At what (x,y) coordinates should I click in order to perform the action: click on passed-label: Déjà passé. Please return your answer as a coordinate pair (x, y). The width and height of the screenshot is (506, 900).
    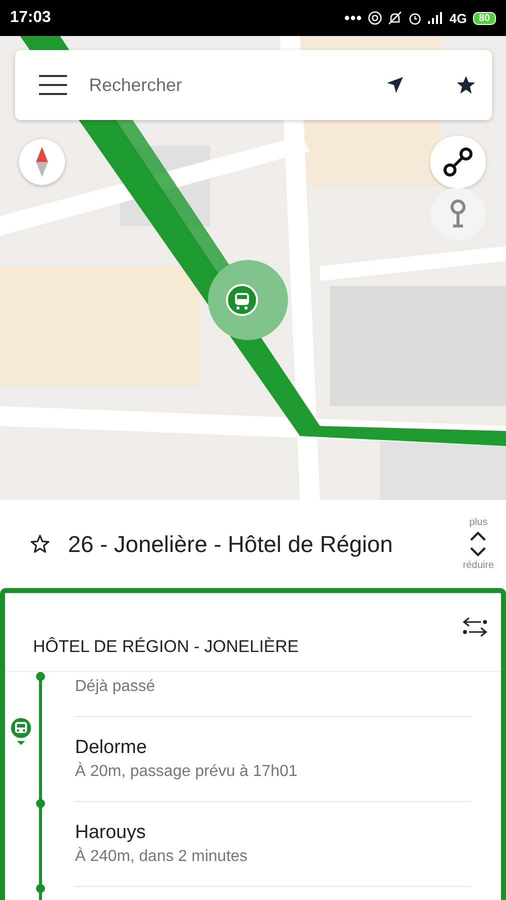
    Looking at the image, I should click on (115, 687).